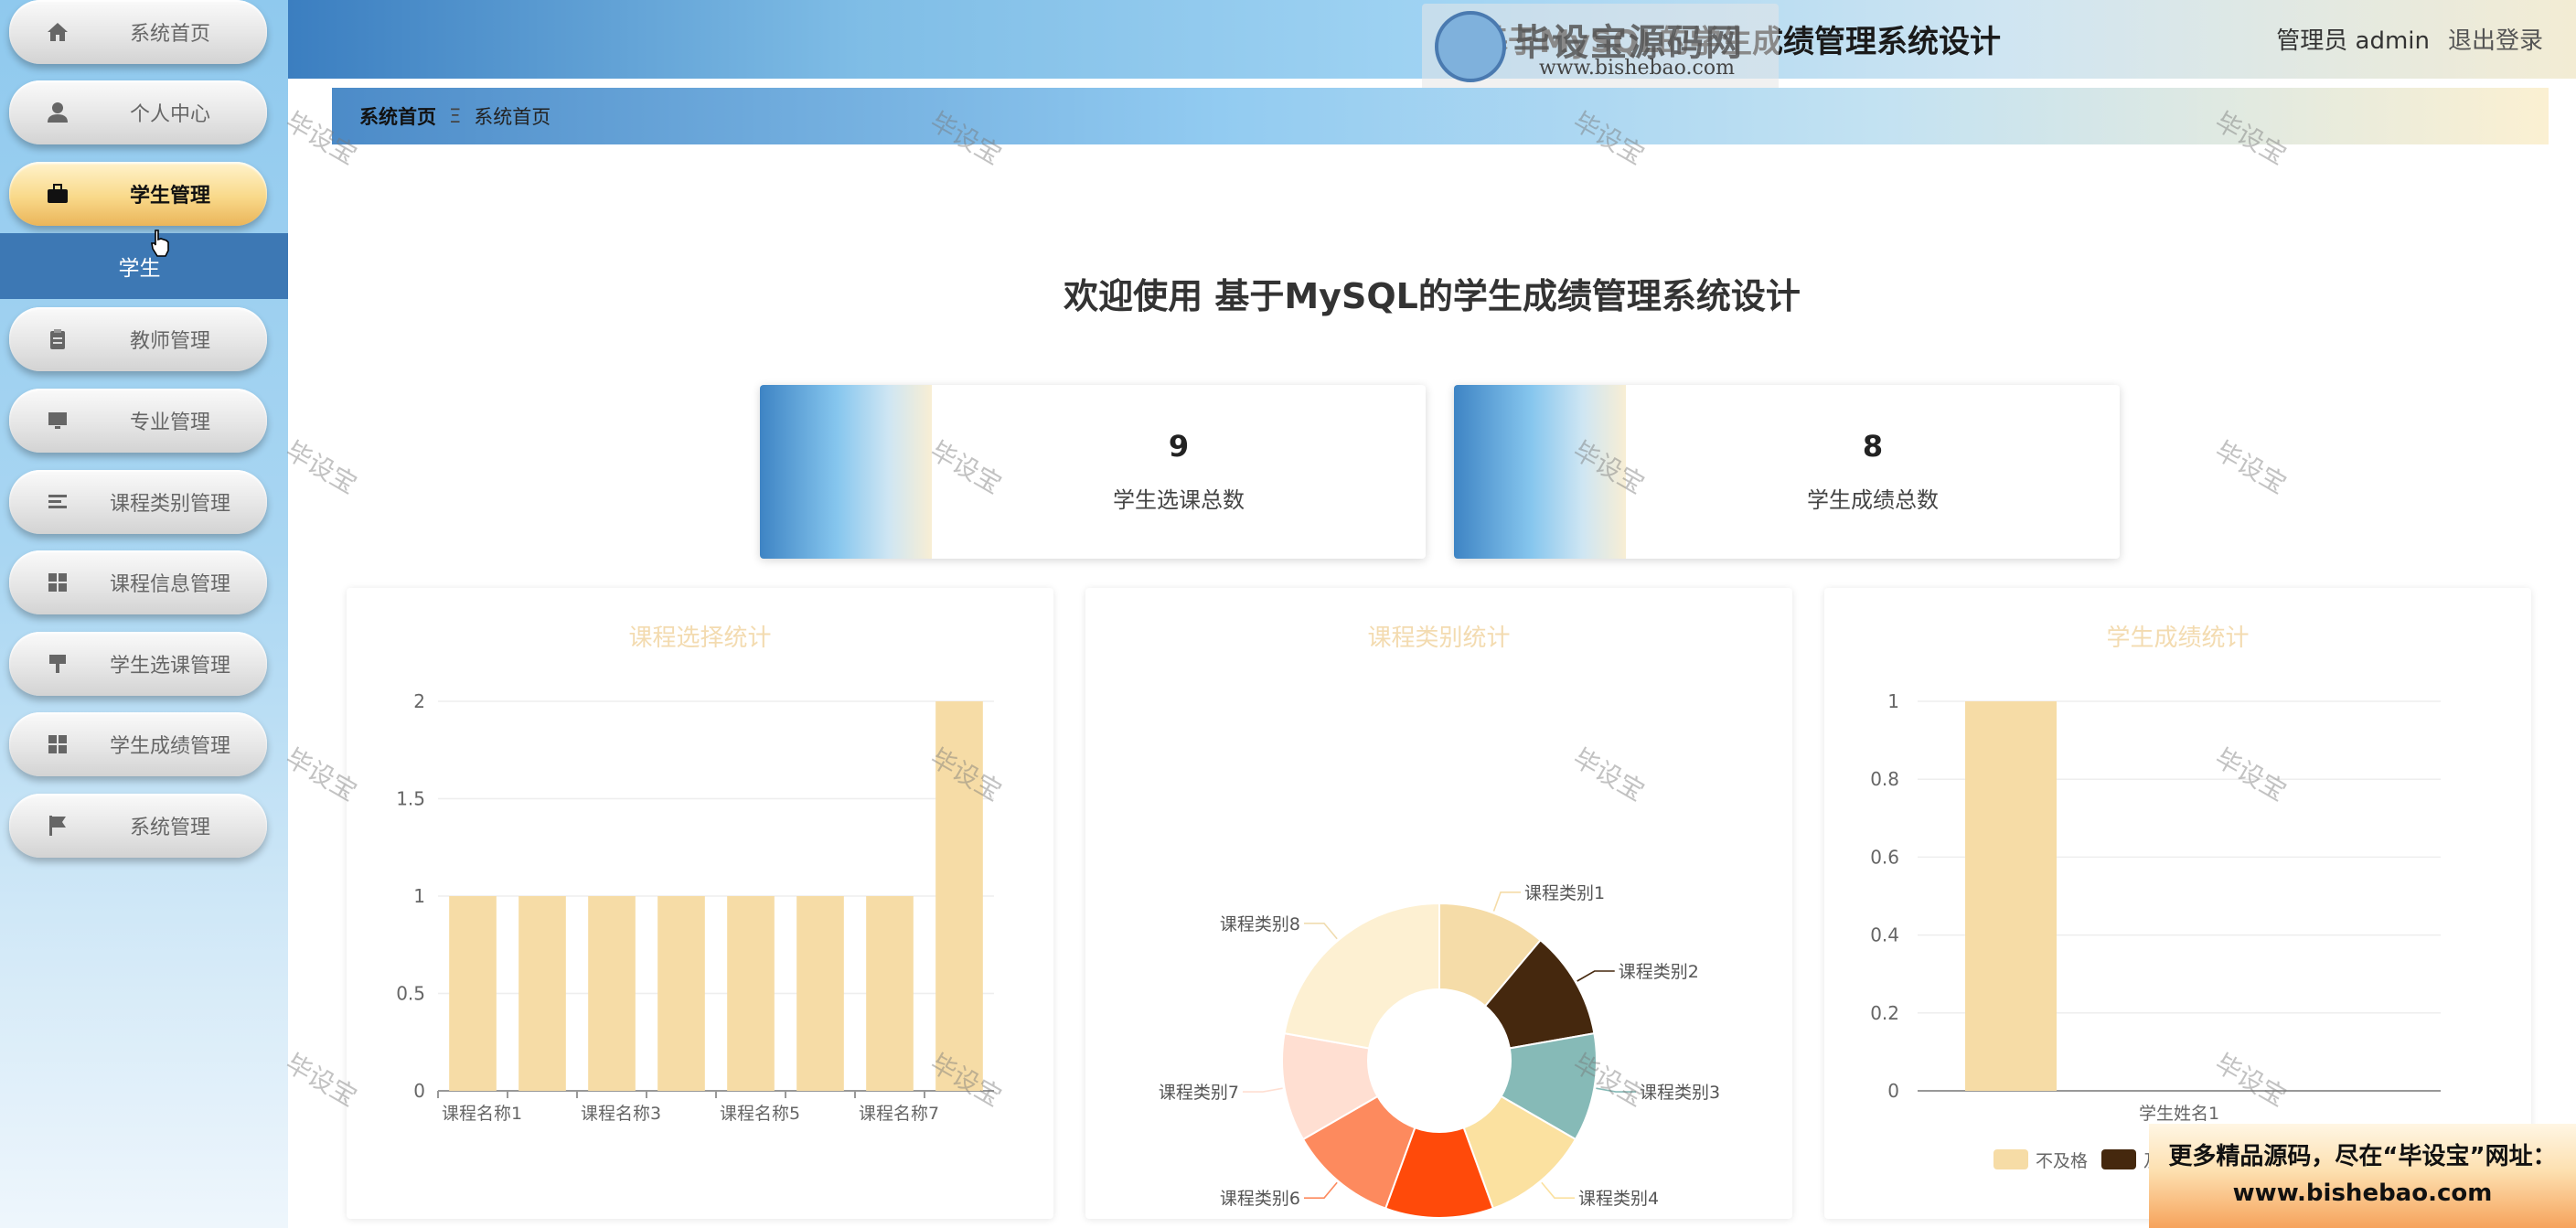 Image resolution: width=2576 pixels, height=1228 pixels. Describe the element at coordinates (57, 664) in the screenshot. I see `brush-icon` at that location.